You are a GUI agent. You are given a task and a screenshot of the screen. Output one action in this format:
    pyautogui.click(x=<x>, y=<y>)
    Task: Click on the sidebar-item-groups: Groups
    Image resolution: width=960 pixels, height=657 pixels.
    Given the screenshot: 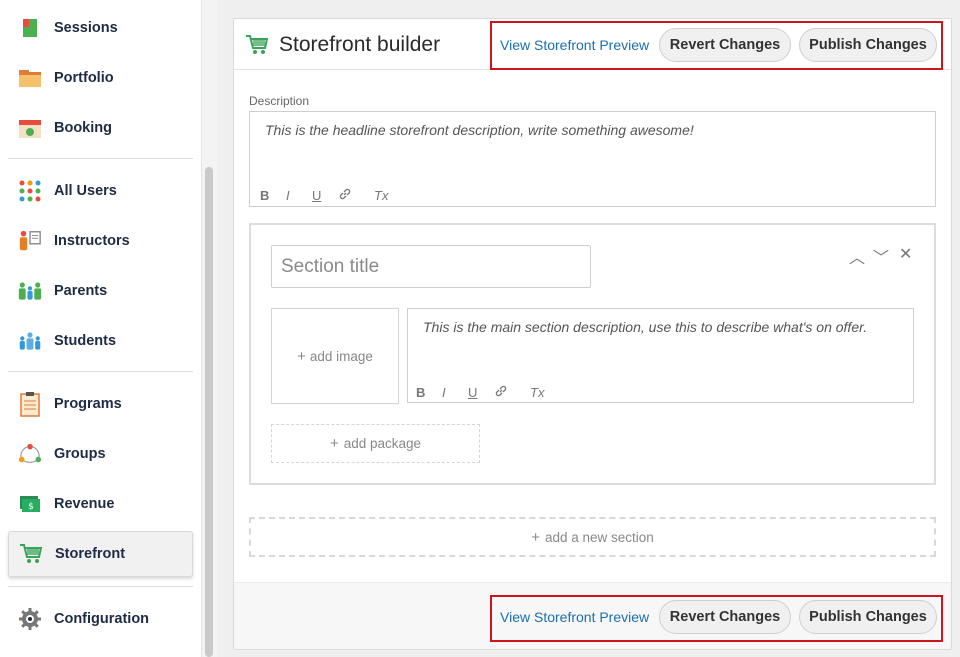 What is the action you would take?
    pyautogui.click(x=100, y=454)
    